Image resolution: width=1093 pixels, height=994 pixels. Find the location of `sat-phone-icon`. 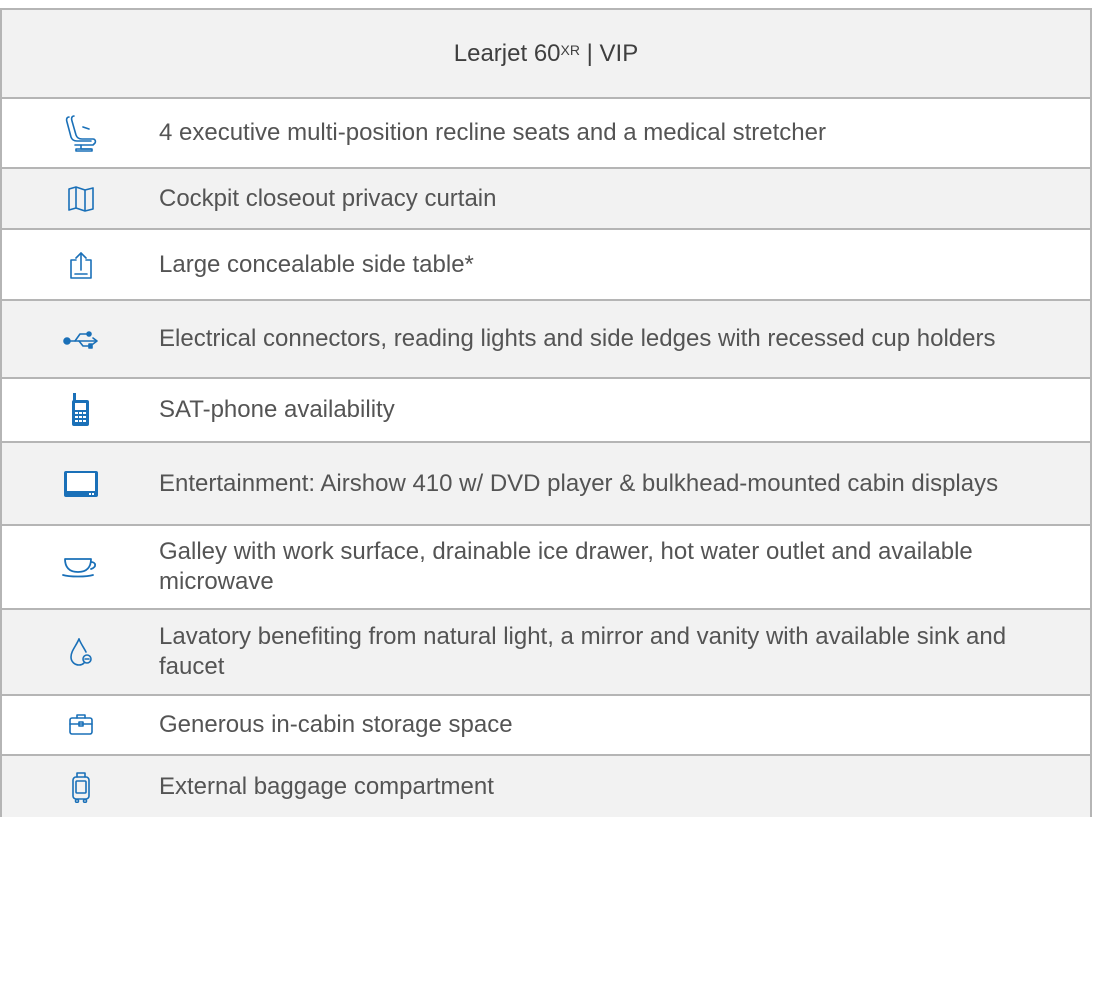

sat-phone-icon is located at coordinates (80, 410).